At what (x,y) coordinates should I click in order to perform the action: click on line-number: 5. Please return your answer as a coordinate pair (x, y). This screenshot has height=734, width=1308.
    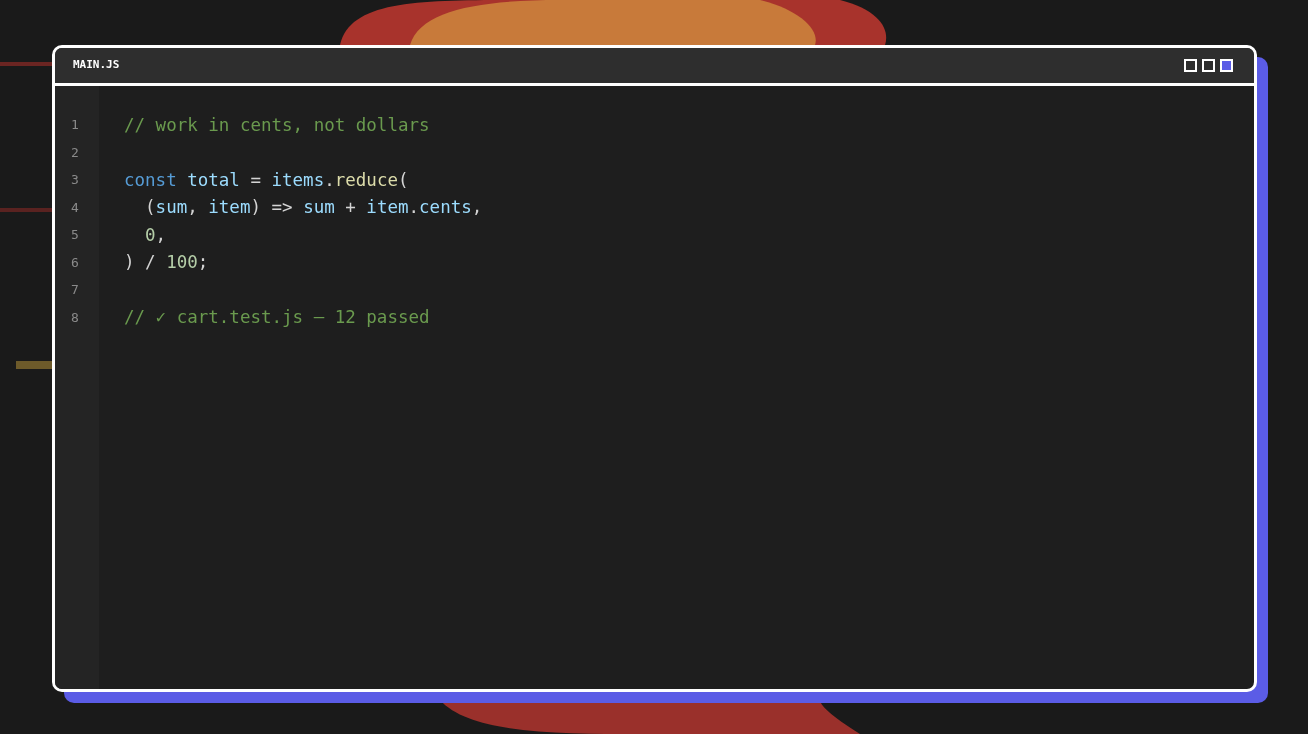
    Looking at the image, I should click on (75, 235).